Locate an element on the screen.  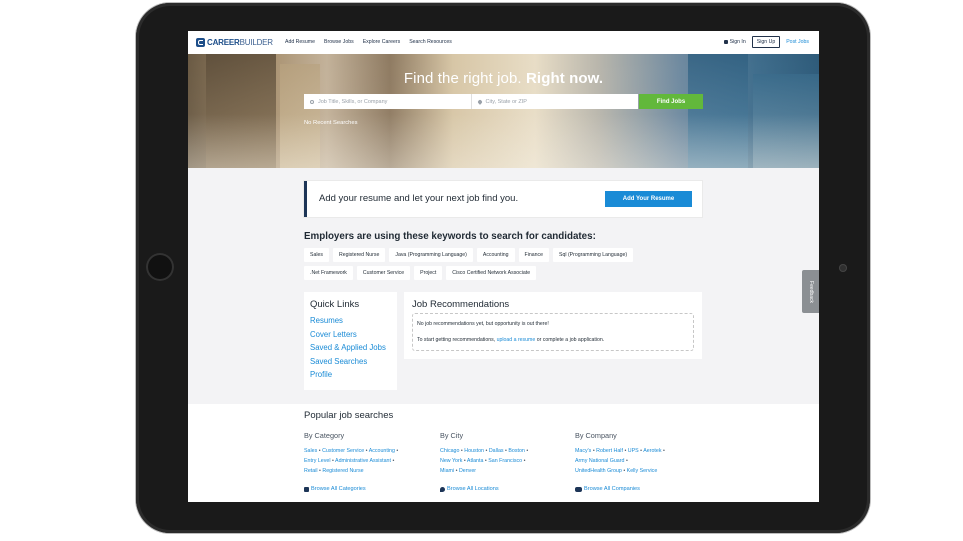
company-link: UPS is located at coordinates (633, 451).